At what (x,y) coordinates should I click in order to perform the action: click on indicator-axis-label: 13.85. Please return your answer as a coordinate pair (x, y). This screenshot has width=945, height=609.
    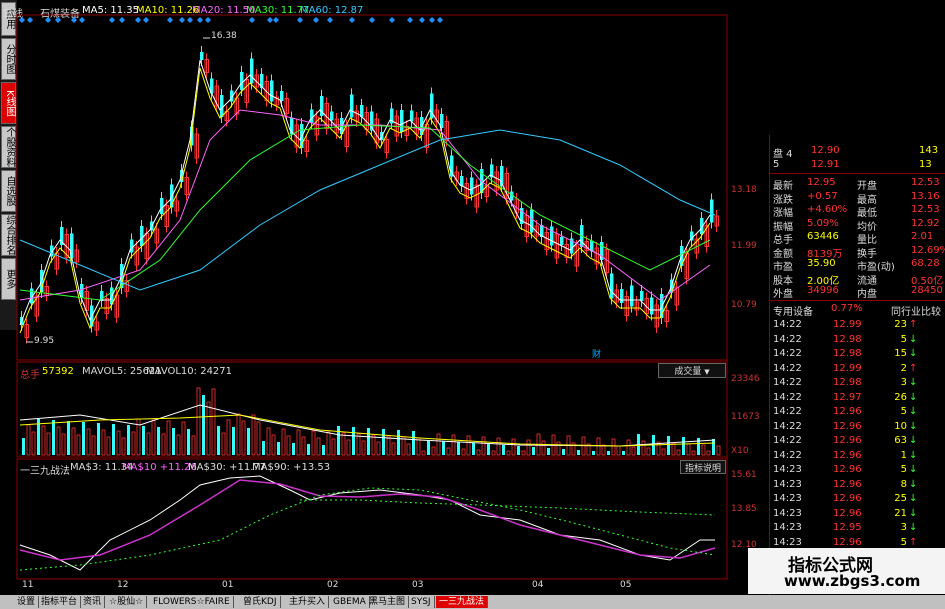
    Looking at the image, I should click on (744, 509).